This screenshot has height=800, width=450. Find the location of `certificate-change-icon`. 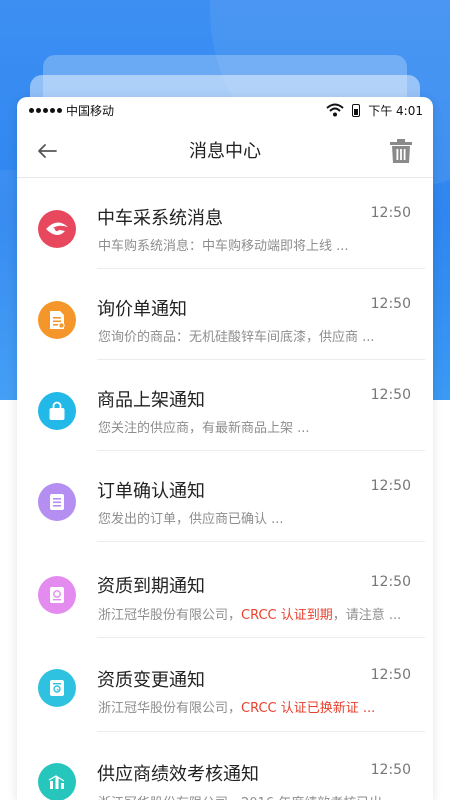

certificate-change-icon is located at coordinates (57, 688).